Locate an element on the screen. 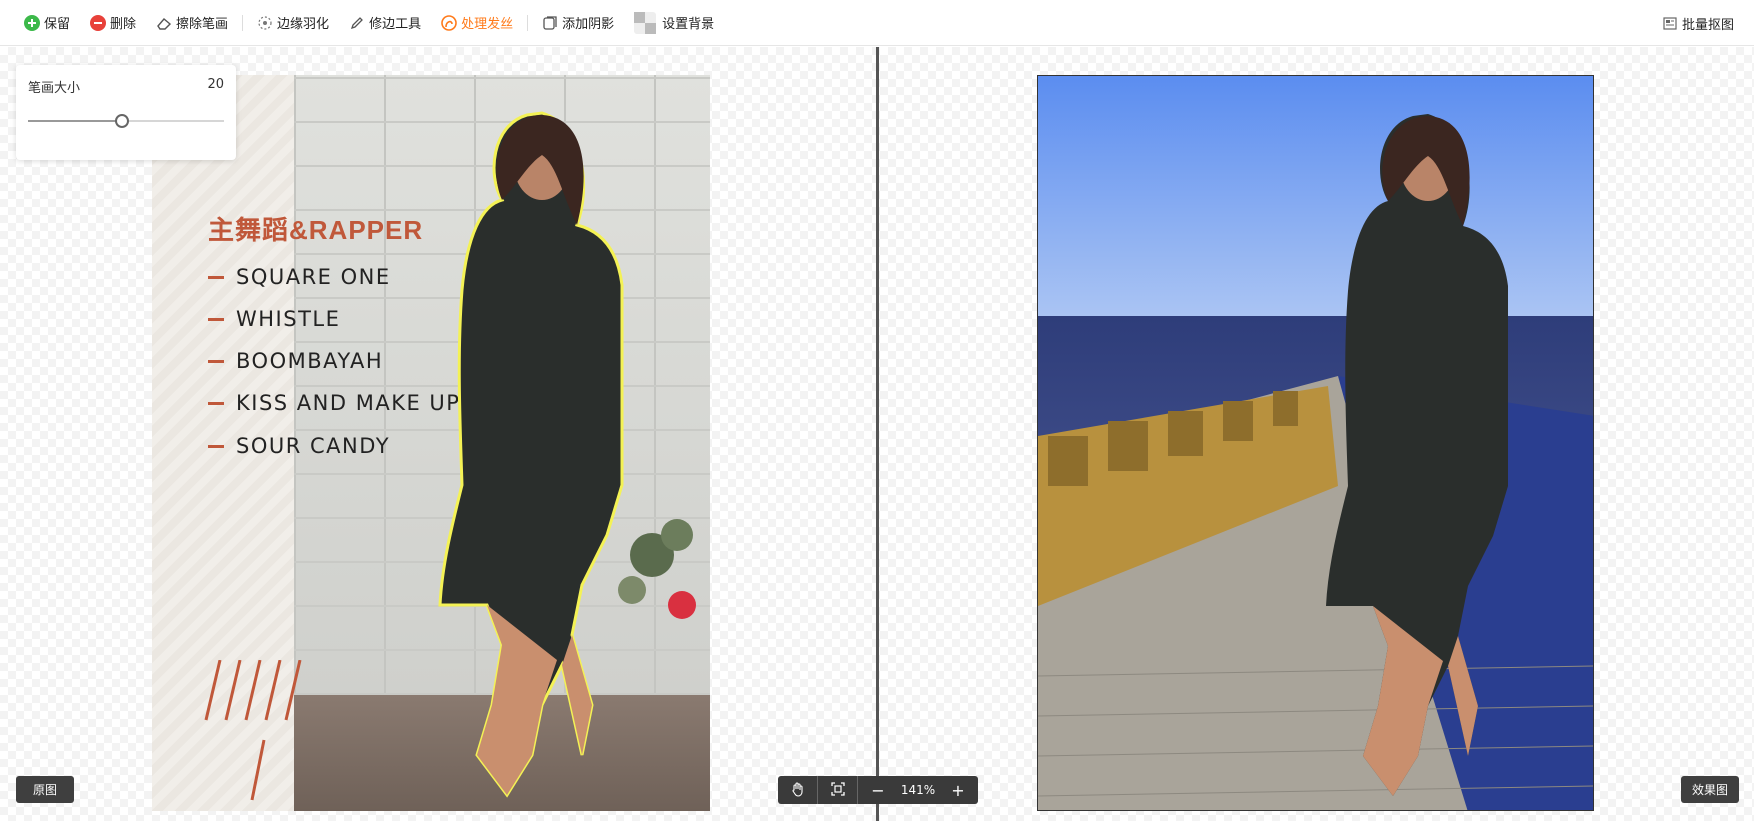 Image resolution: width=1754 pixels, height=821 pixels. original-image-button: 原图 is located at coordinates (45, 789).